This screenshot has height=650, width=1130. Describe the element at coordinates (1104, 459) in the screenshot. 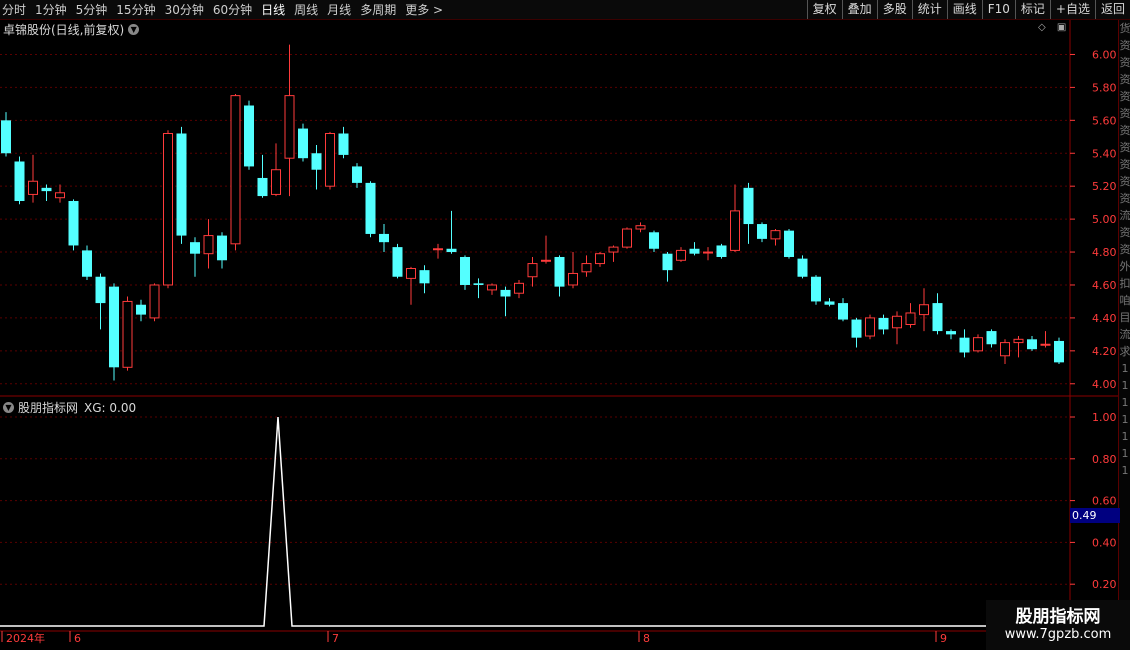

I see `indicator-tick-label: 0.80` at that location.